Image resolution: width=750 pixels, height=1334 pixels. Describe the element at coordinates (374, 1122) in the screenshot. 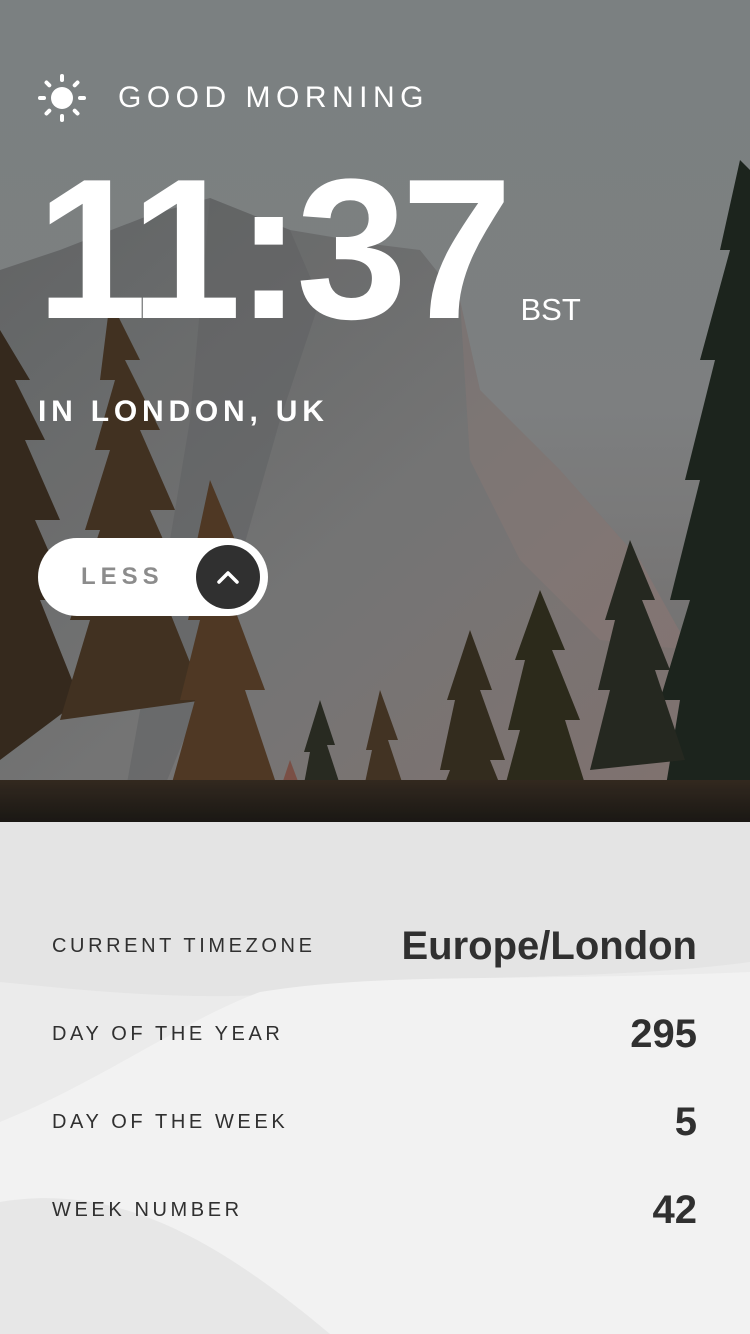

I see `detail-row-day-of-week: DAY OF THE WEEK 5` at that location.